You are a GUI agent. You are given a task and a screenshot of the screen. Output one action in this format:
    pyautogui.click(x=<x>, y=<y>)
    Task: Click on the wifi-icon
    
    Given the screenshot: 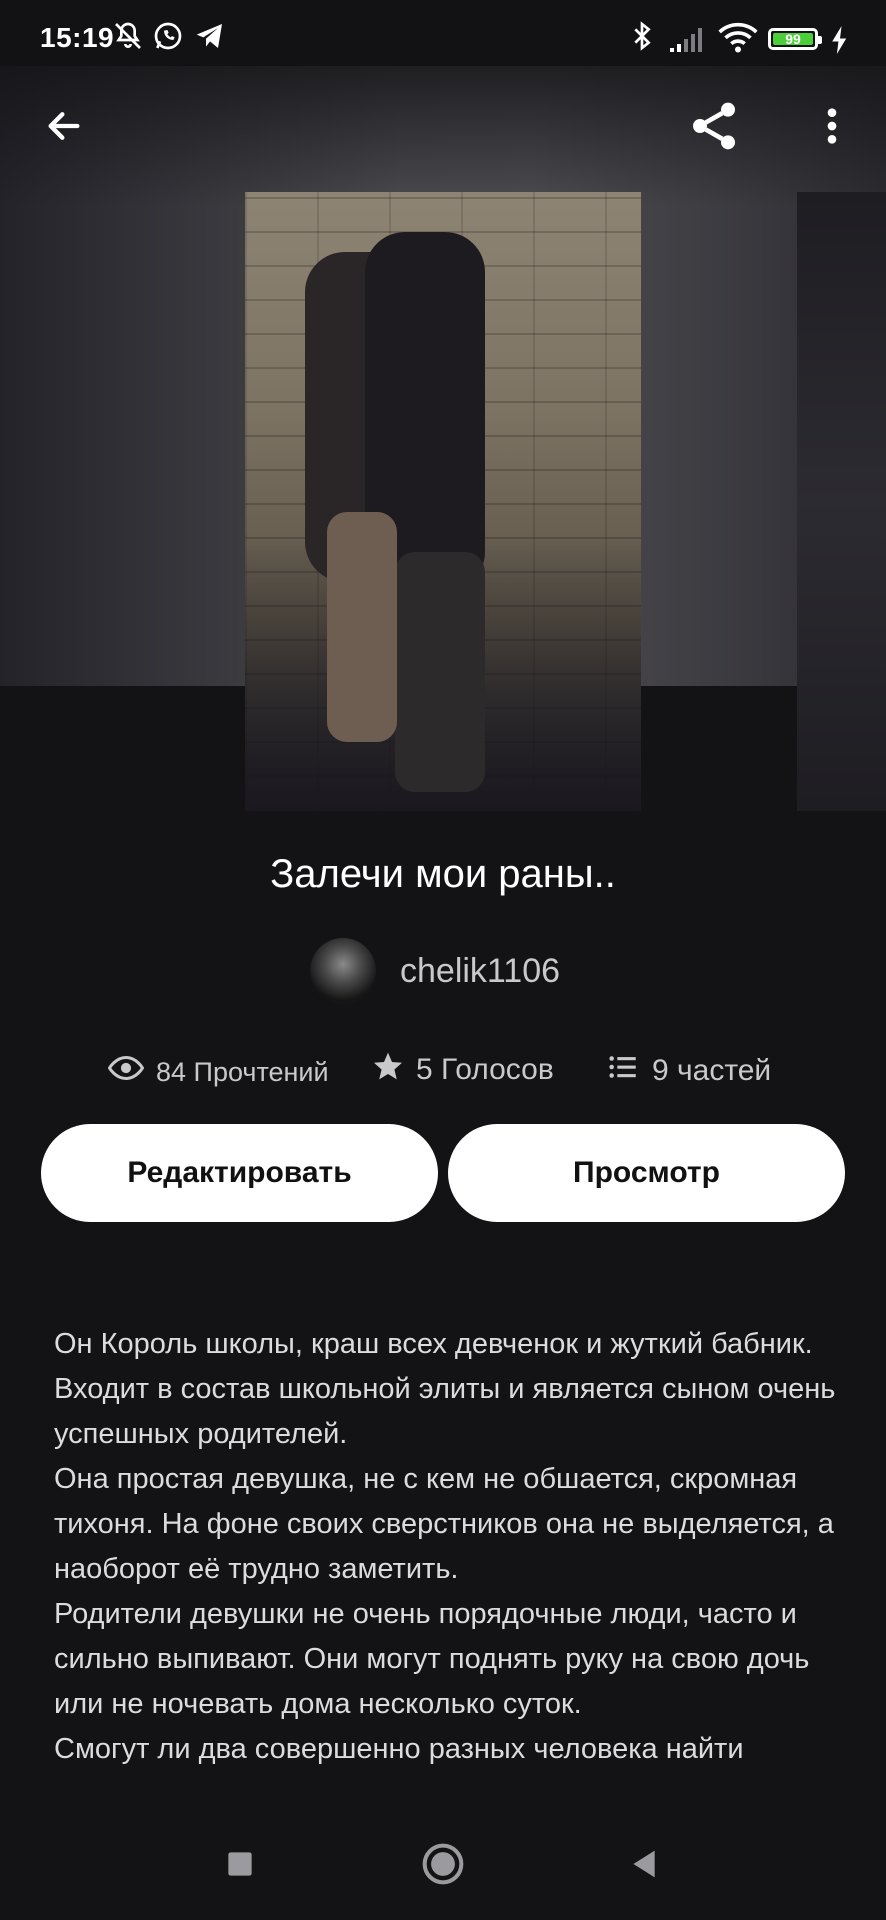 What is the action you would take?
    pyautogui.click(x=738, y=39)
    